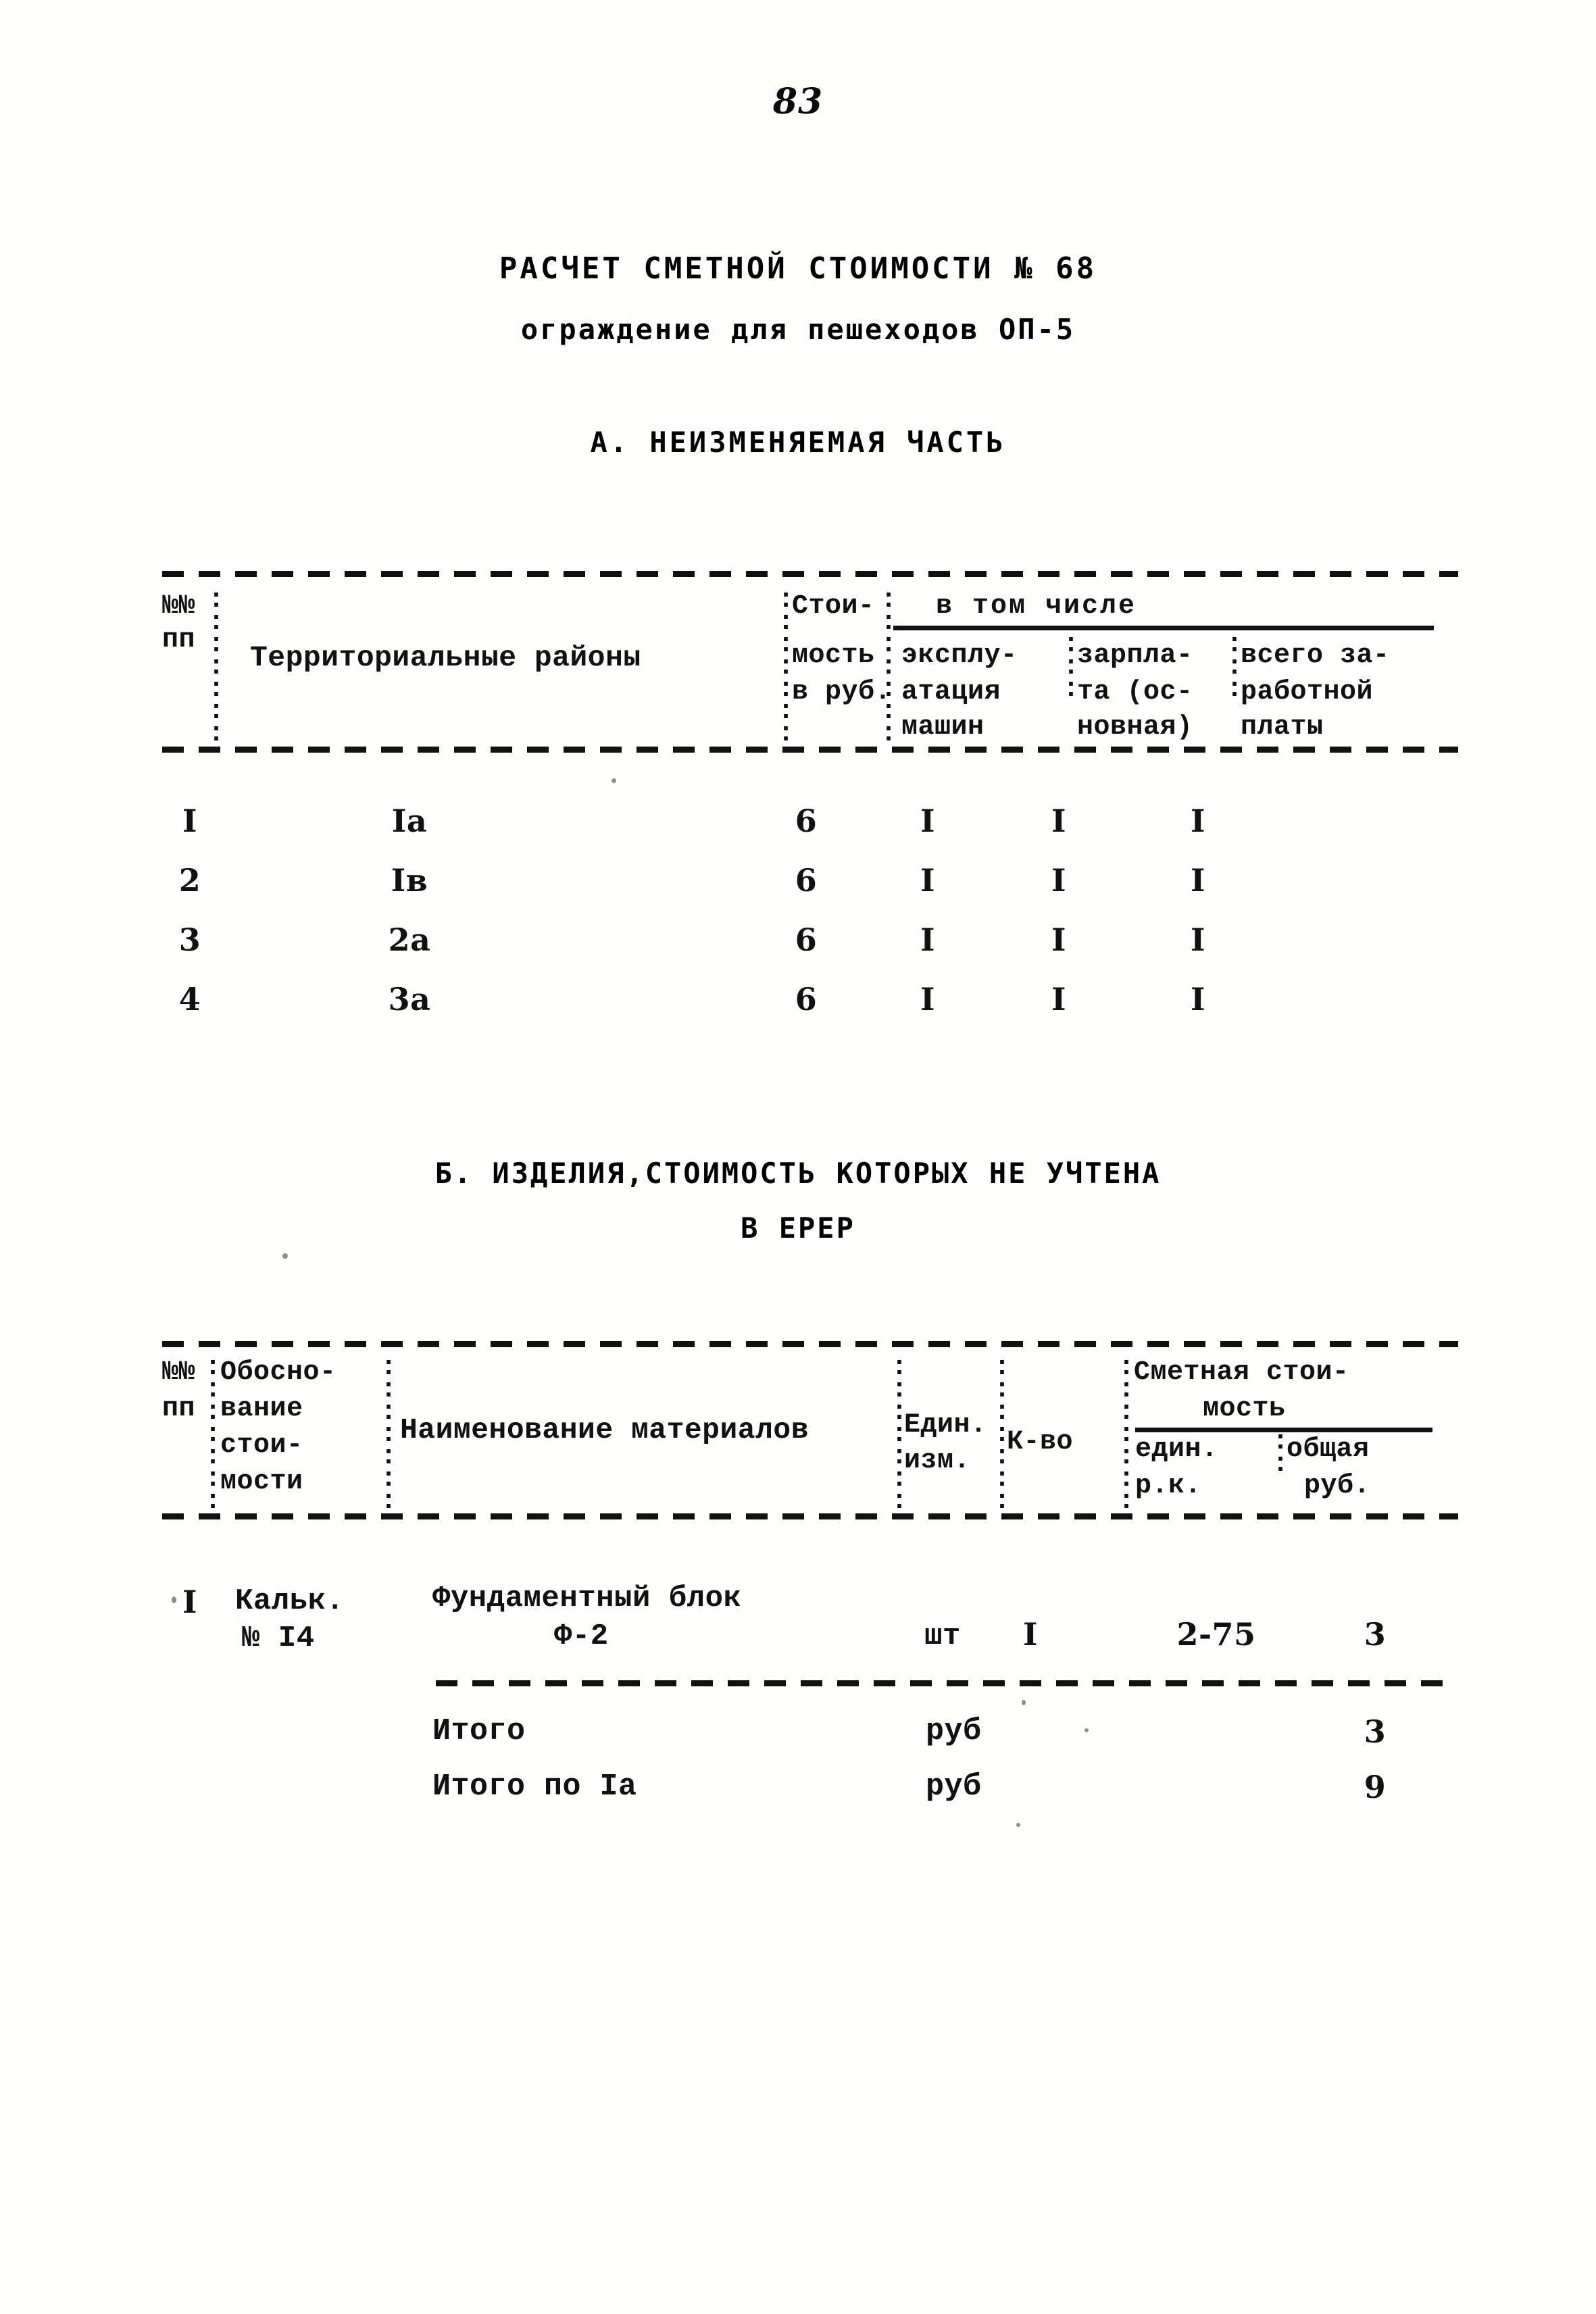 Image resolution: width=1596 pixels, height=2314 pixels. I want to click on table-a-header-wages-2: та (ос-, so click(1135, 692).